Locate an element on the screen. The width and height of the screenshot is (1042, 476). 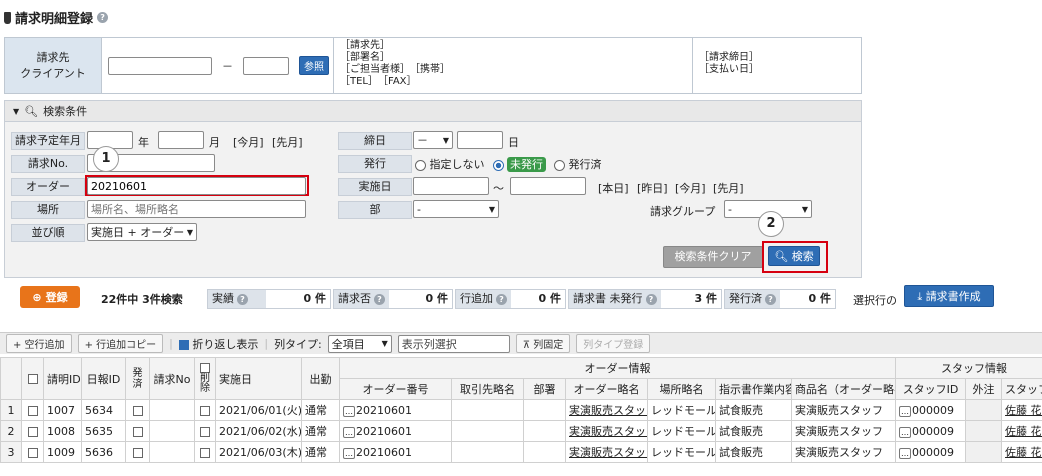
closing-day-input is located at coordinates (480, 140).